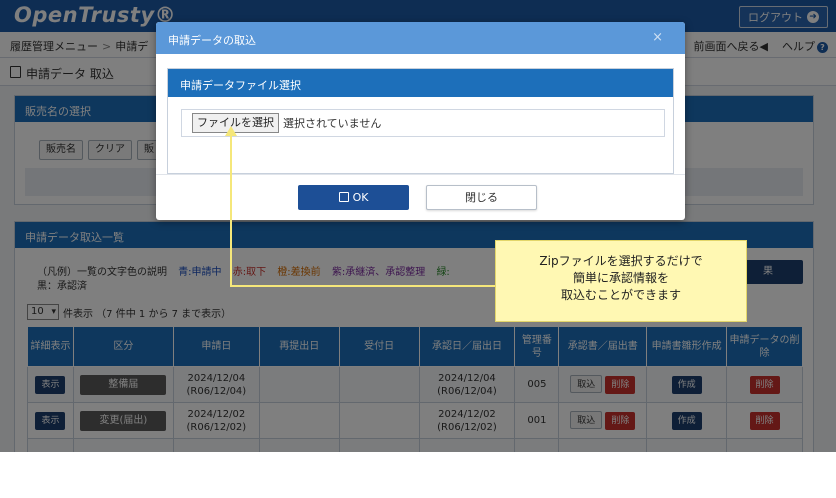 Image resolution: width=836 pixels, height=498 pixels. Describe the element at coordinates (657, 37) in the screenshot. I see `close-icon: ×` at that location.